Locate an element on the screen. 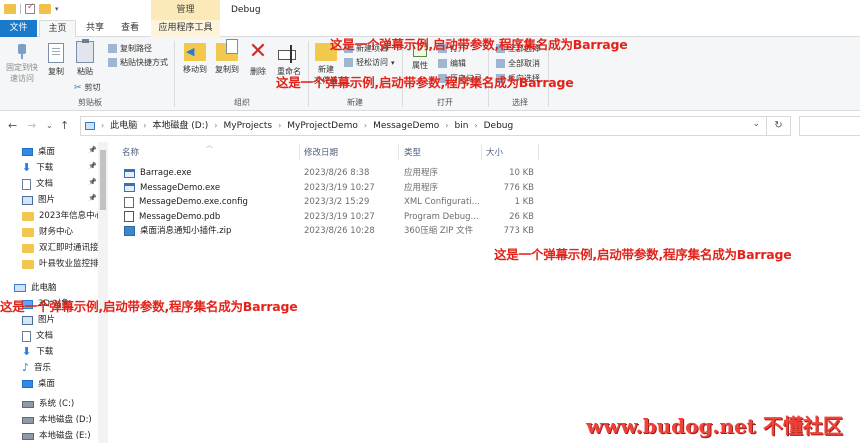 Image resolution: width=860 pixels, height=443 pixels. breadcrumb-myprojectdemo: MyProjectDemo is located at coordinates (322, 126).